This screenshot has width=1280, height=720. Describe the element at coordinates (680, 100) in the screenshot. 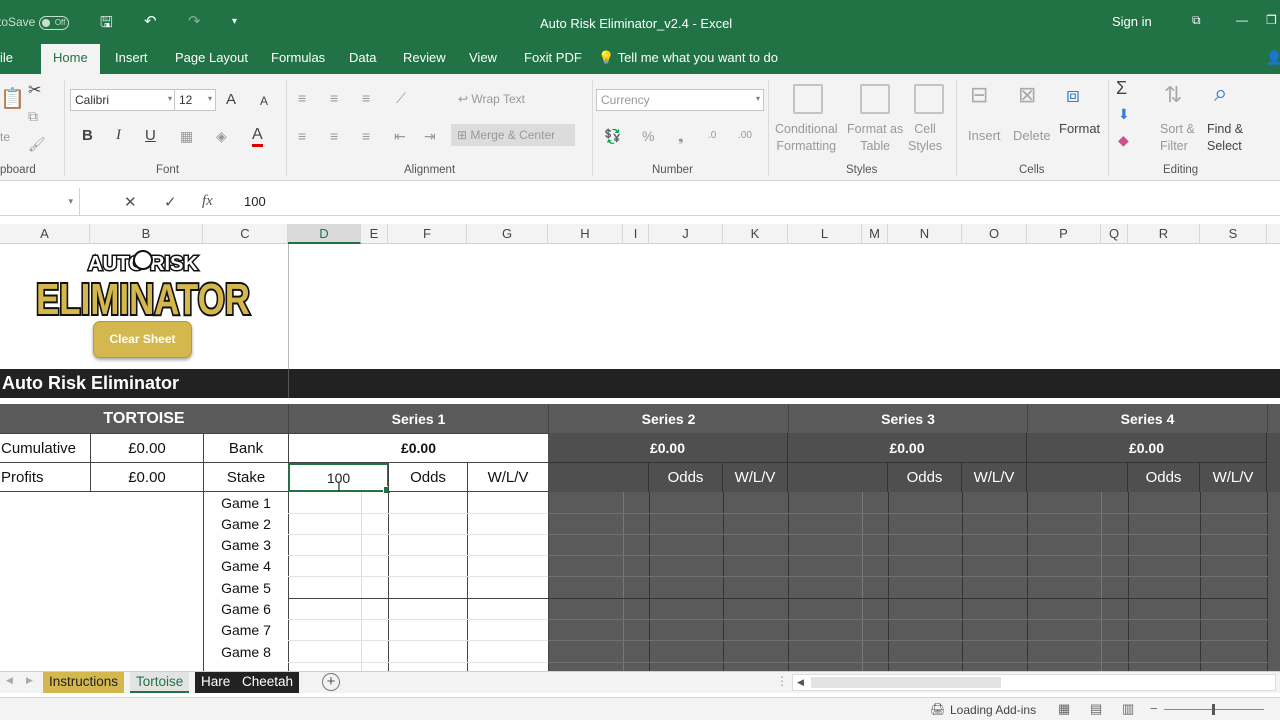

I see `number-format-combo: Currency ▾` at that location.